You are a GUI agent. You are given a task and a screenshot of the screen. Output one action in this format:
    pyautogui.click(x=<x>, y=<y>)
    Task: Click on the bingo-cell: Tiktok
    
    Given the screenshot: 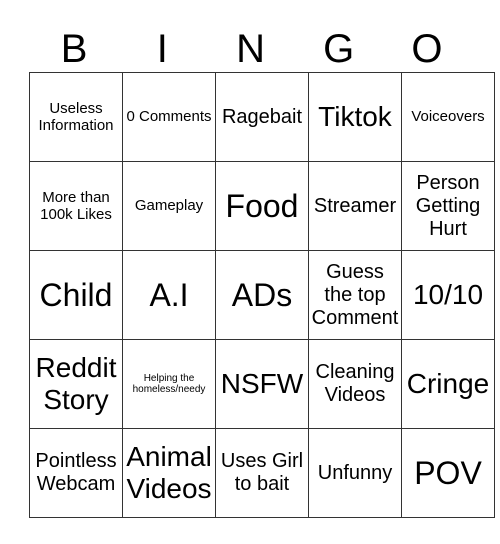 What is the action you would take?
    pyautogui.click(x=355, y=117)
    